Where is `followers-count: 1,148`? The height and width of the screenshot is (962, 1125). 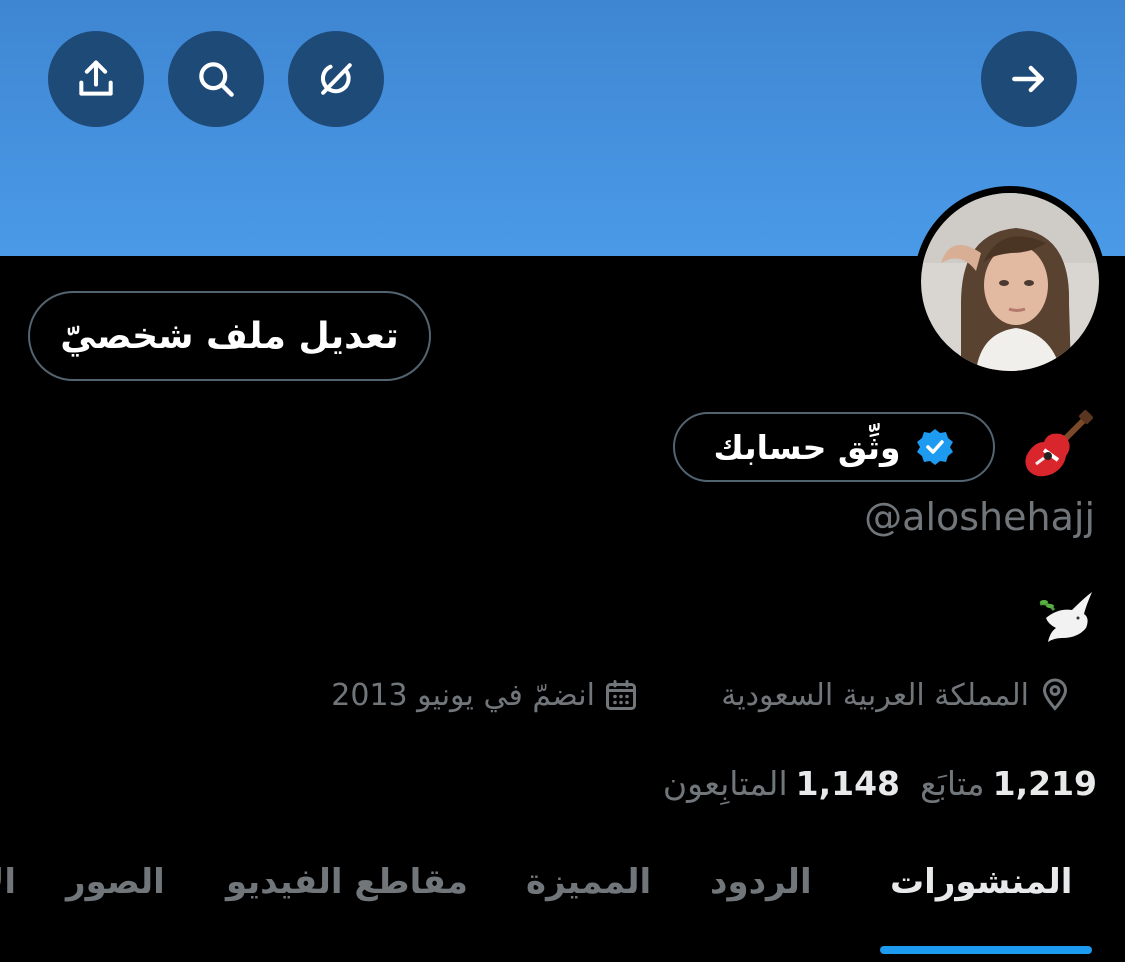
followers-count: 1,148 is located at coordinates (847, 783).